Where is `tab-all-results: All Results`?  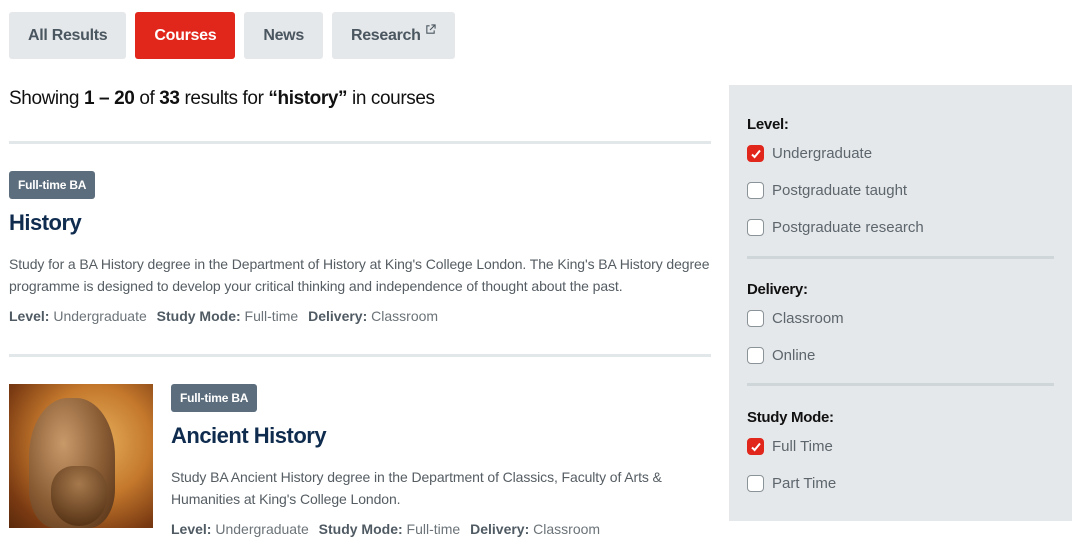
tab-all-results: All Results is located at coordinates (68, 35).